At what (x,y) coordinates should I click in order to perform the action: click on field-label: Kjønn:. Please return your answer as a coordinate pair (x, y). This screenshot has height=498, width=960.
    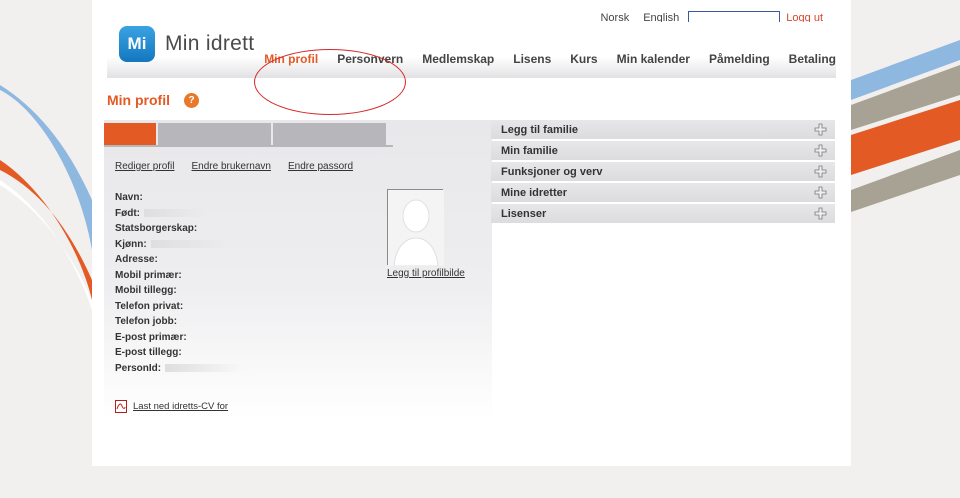
    Looking at the image, I should click on (131, 244).